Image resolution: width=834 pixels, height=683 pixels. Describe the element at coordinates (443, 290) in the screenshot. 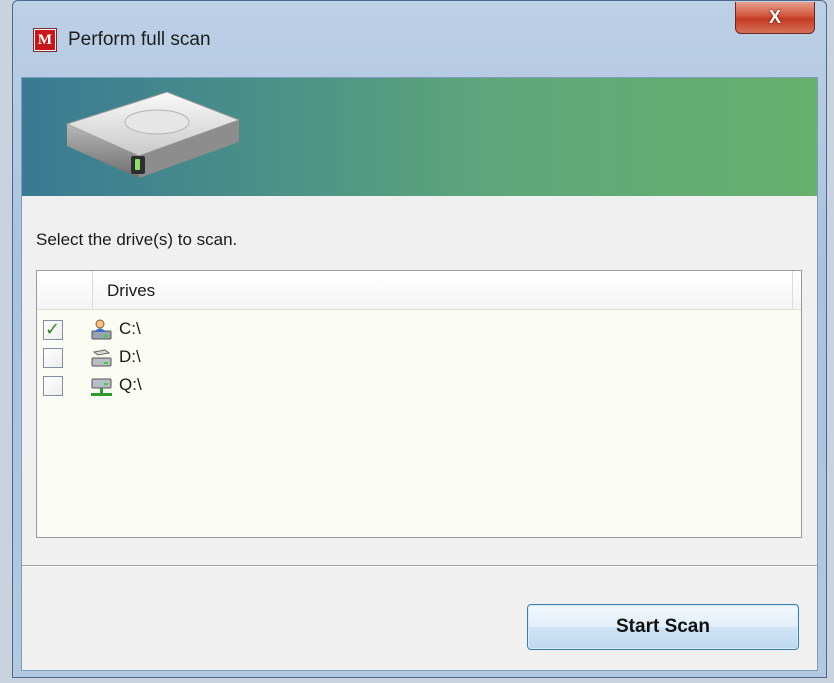

I see `drives-column-header: Drives` at that location.